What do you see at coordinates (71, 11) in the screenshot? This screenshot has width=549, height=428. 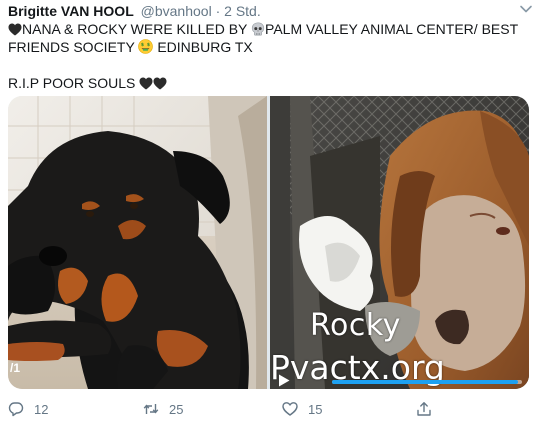 I see `author-name: Brigitte VAN HOOL` at bounding box center [71, 11].